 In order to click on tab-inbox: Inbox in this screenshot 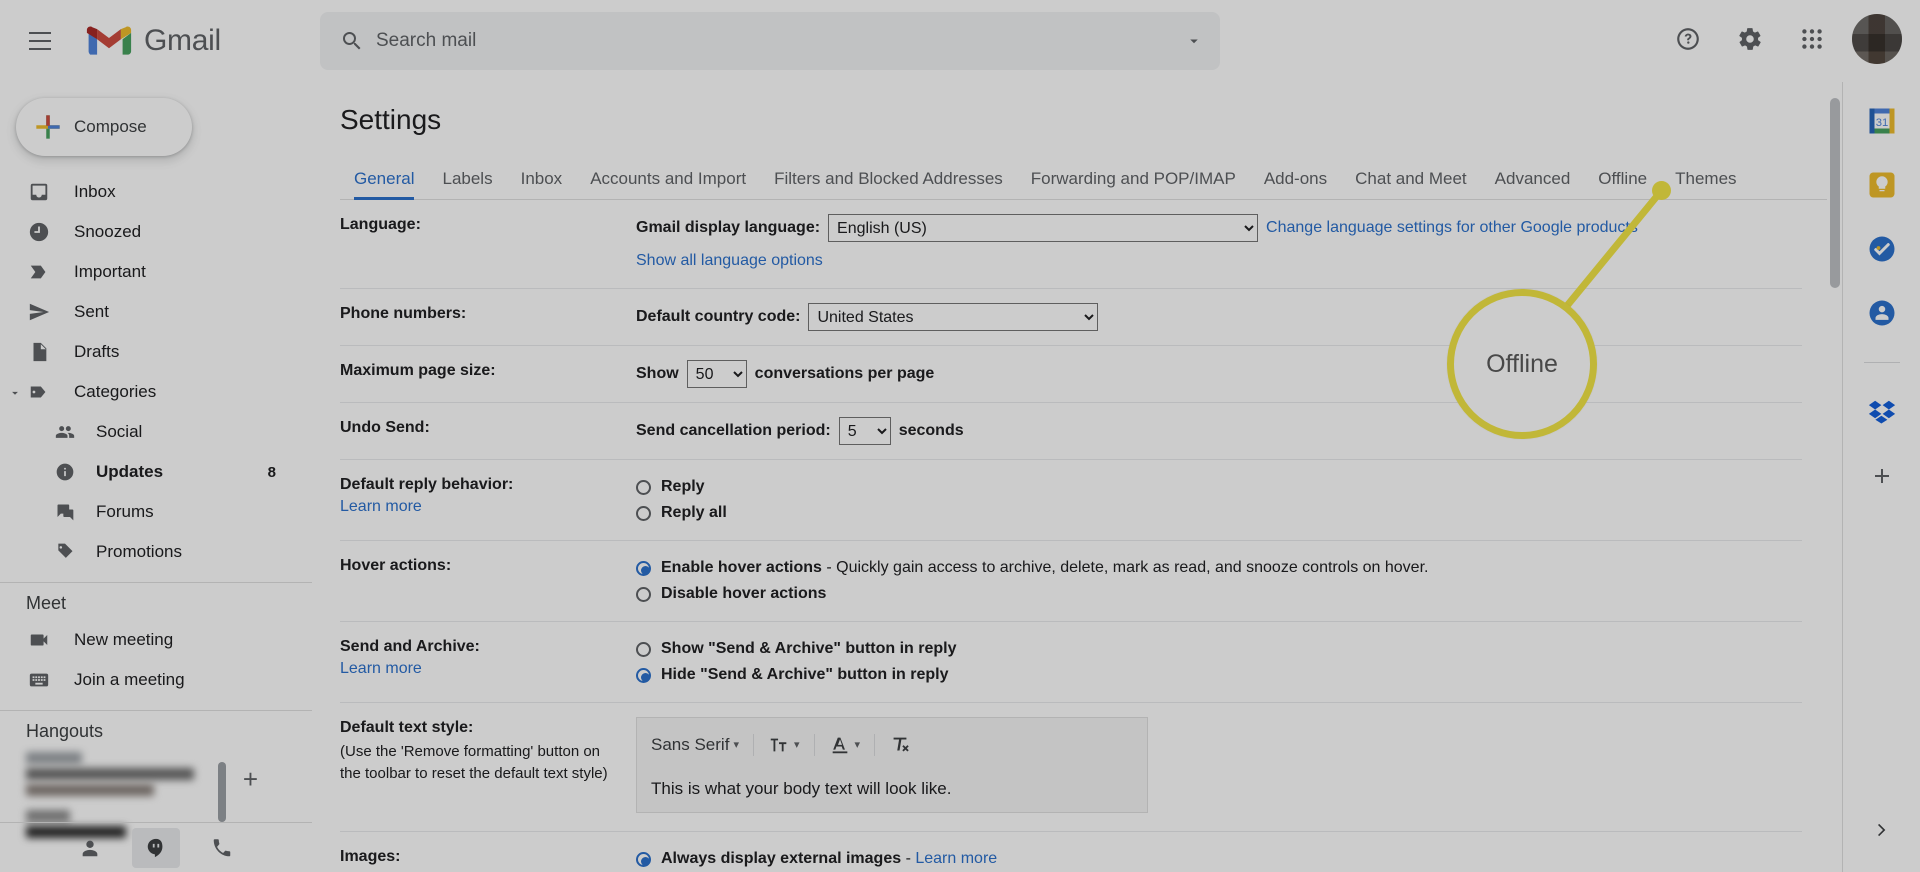, I will do `click(542, 184)`.